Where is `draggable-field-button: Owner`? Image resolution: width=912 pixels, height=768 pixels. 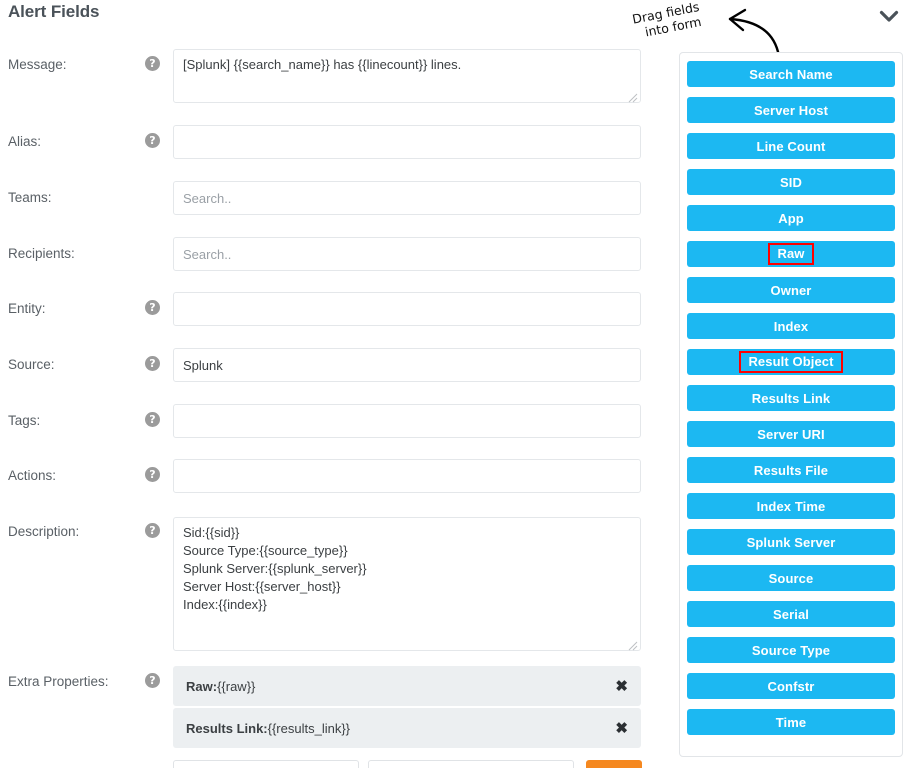 draggable-field-button: Owner is located at coordinates (791, 290).